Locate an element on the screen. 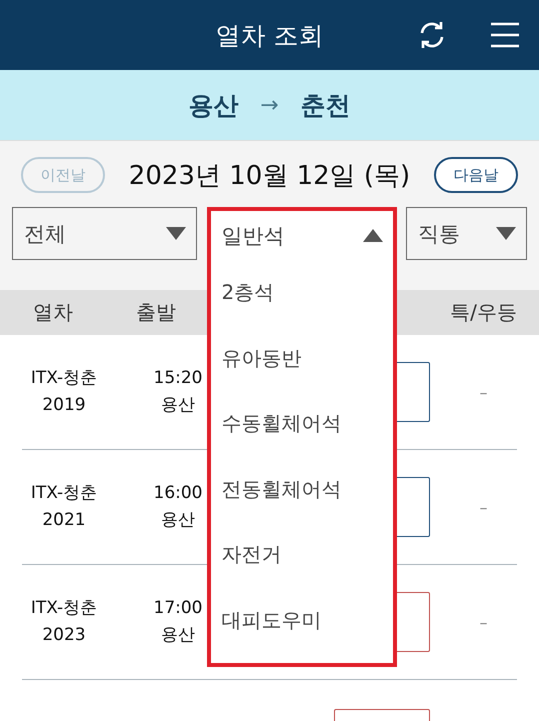 Image resolution: width=539 pixels, height=721 pixels. train-cell-text: ITX-청춘 2021 is located at coordinates (64, 507).